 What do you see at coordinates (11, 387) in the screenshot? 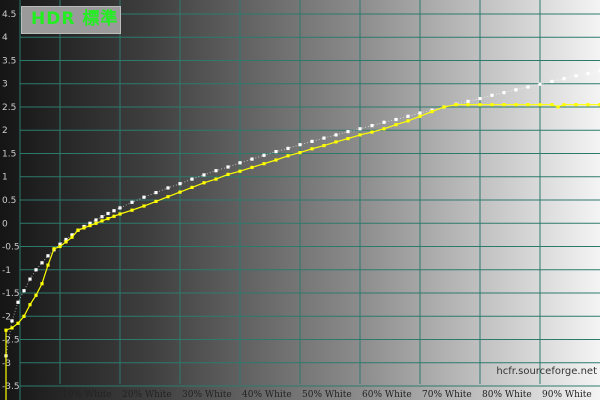
I see `y-tick-label: -3.5` at bounding box center [11, 387].